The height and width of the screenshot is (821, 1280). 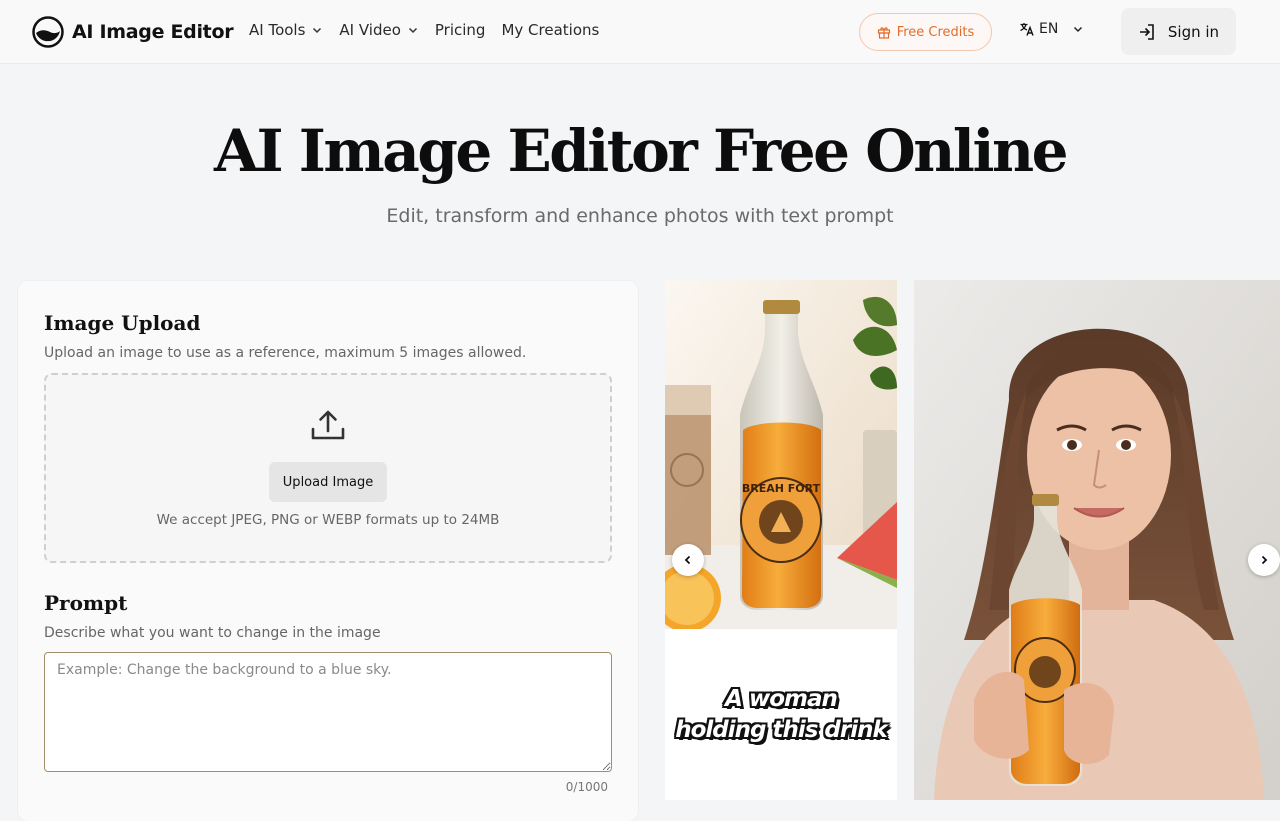 I want to click on carousel-next-button, so click(x=1264, y=560).